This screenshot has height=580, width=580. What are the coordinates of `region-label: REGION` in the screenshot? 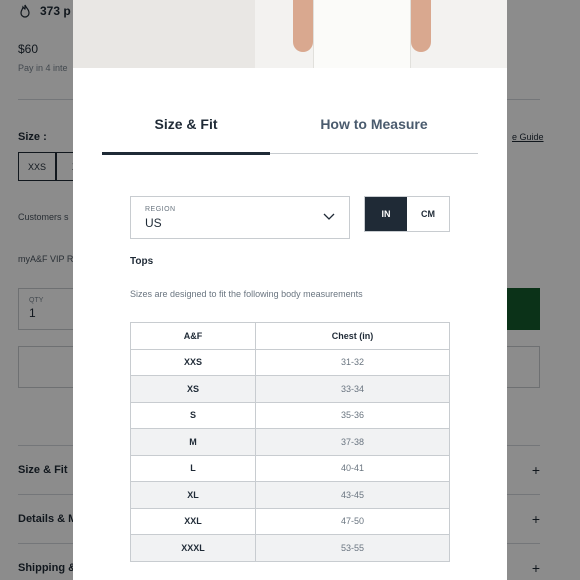 It's located at (160, 209).